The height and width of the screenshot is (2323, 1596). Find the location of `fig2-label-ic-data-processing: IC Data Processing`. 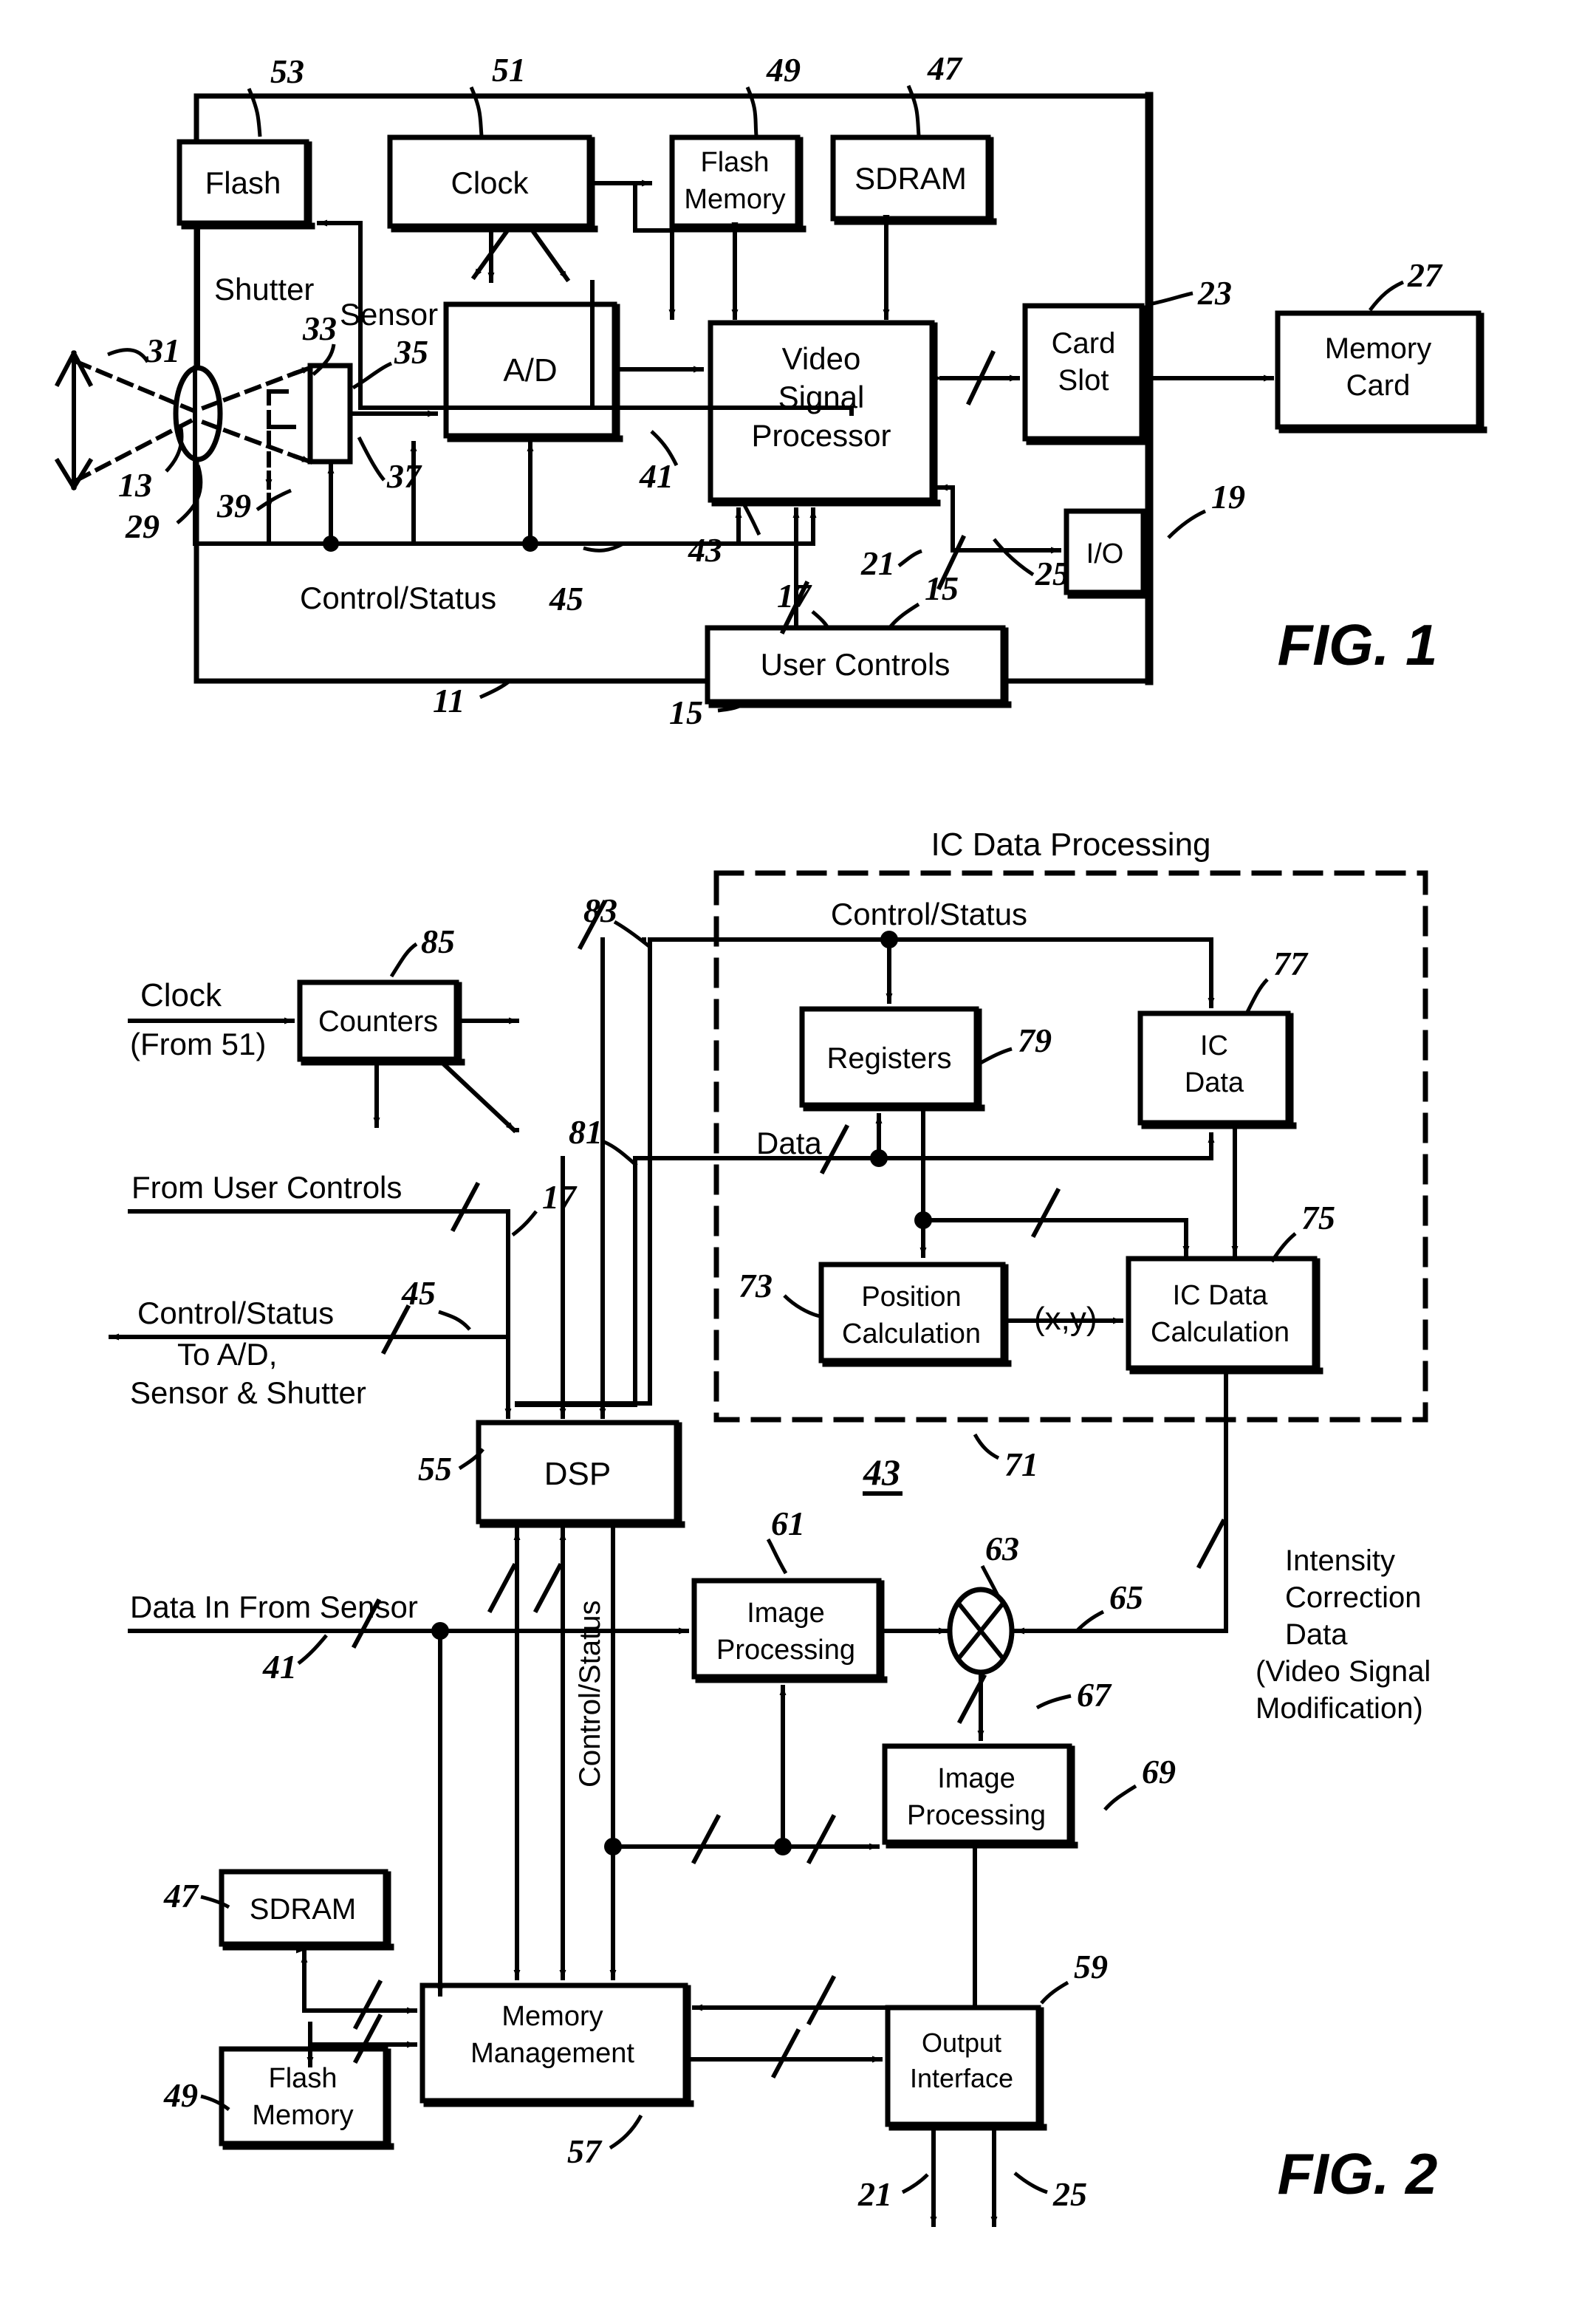

fig2-label-ic-data-processing: IC Data Processing is located at coordinates (1070, 845).